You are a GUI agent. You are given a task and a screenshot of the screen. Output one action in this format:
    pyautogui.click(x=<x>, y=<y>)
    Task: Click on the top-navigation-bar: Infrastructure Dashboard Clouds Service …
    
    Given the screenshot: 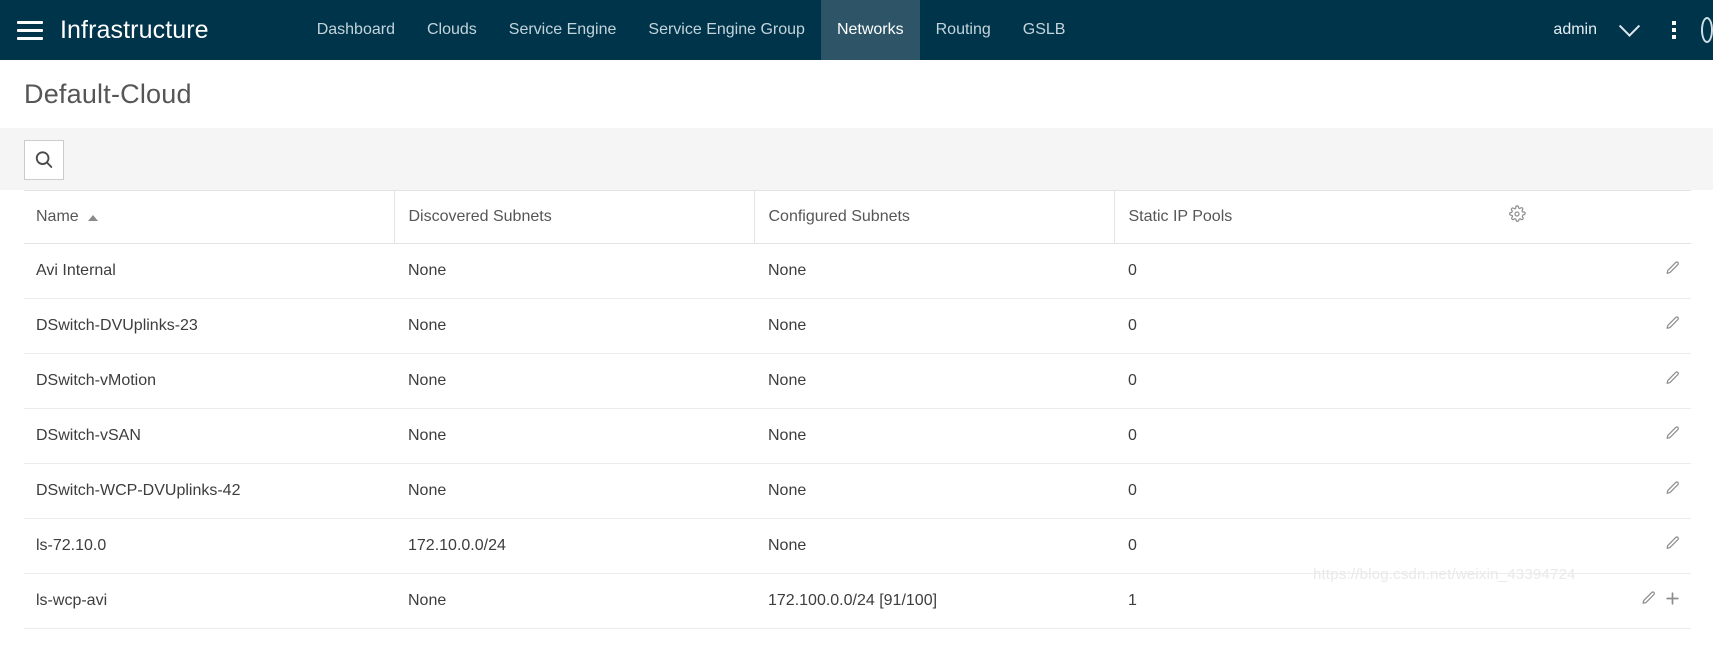 What is the action you would take?
    pyautogui.click(x=856, y=30)
    